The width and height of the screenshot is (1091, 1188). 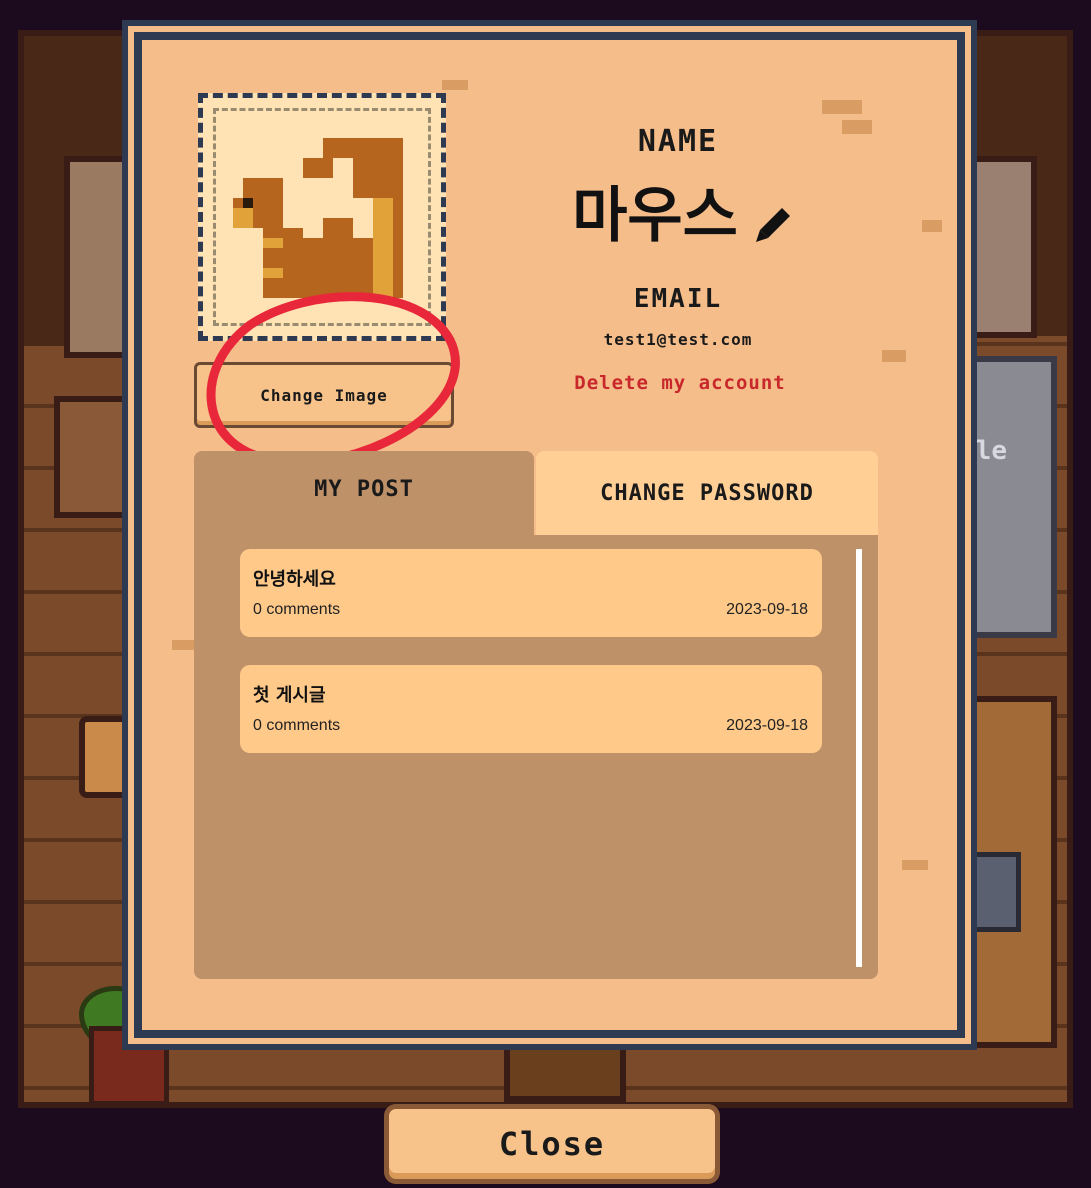 I want to click on right-window, so click(x=991, y=247).